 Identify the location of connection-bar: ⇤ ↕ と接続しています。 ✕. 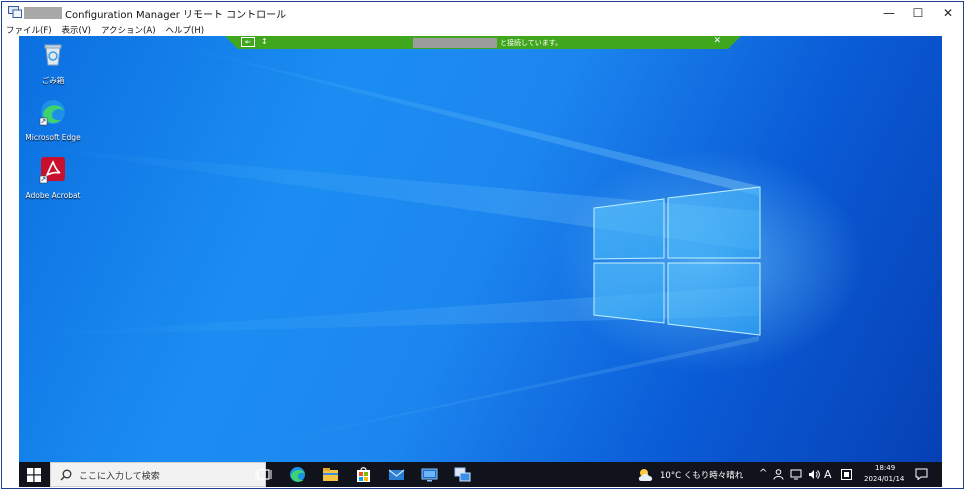
(483, 42).